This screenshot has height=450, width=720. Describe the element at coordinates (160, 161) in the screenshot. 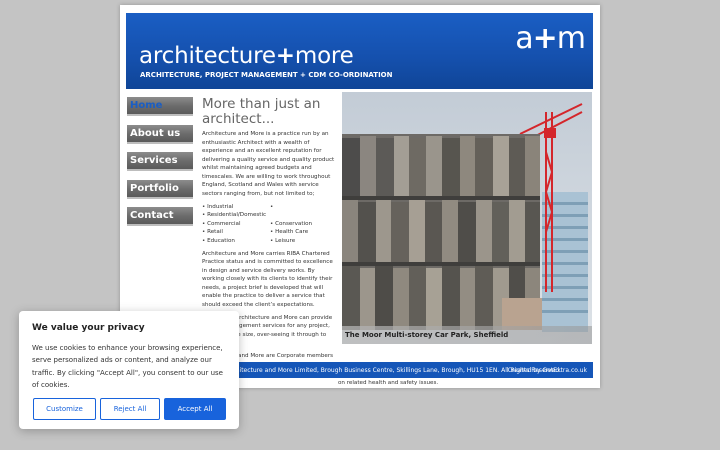

I see `nav-item-services: Services` at that location.